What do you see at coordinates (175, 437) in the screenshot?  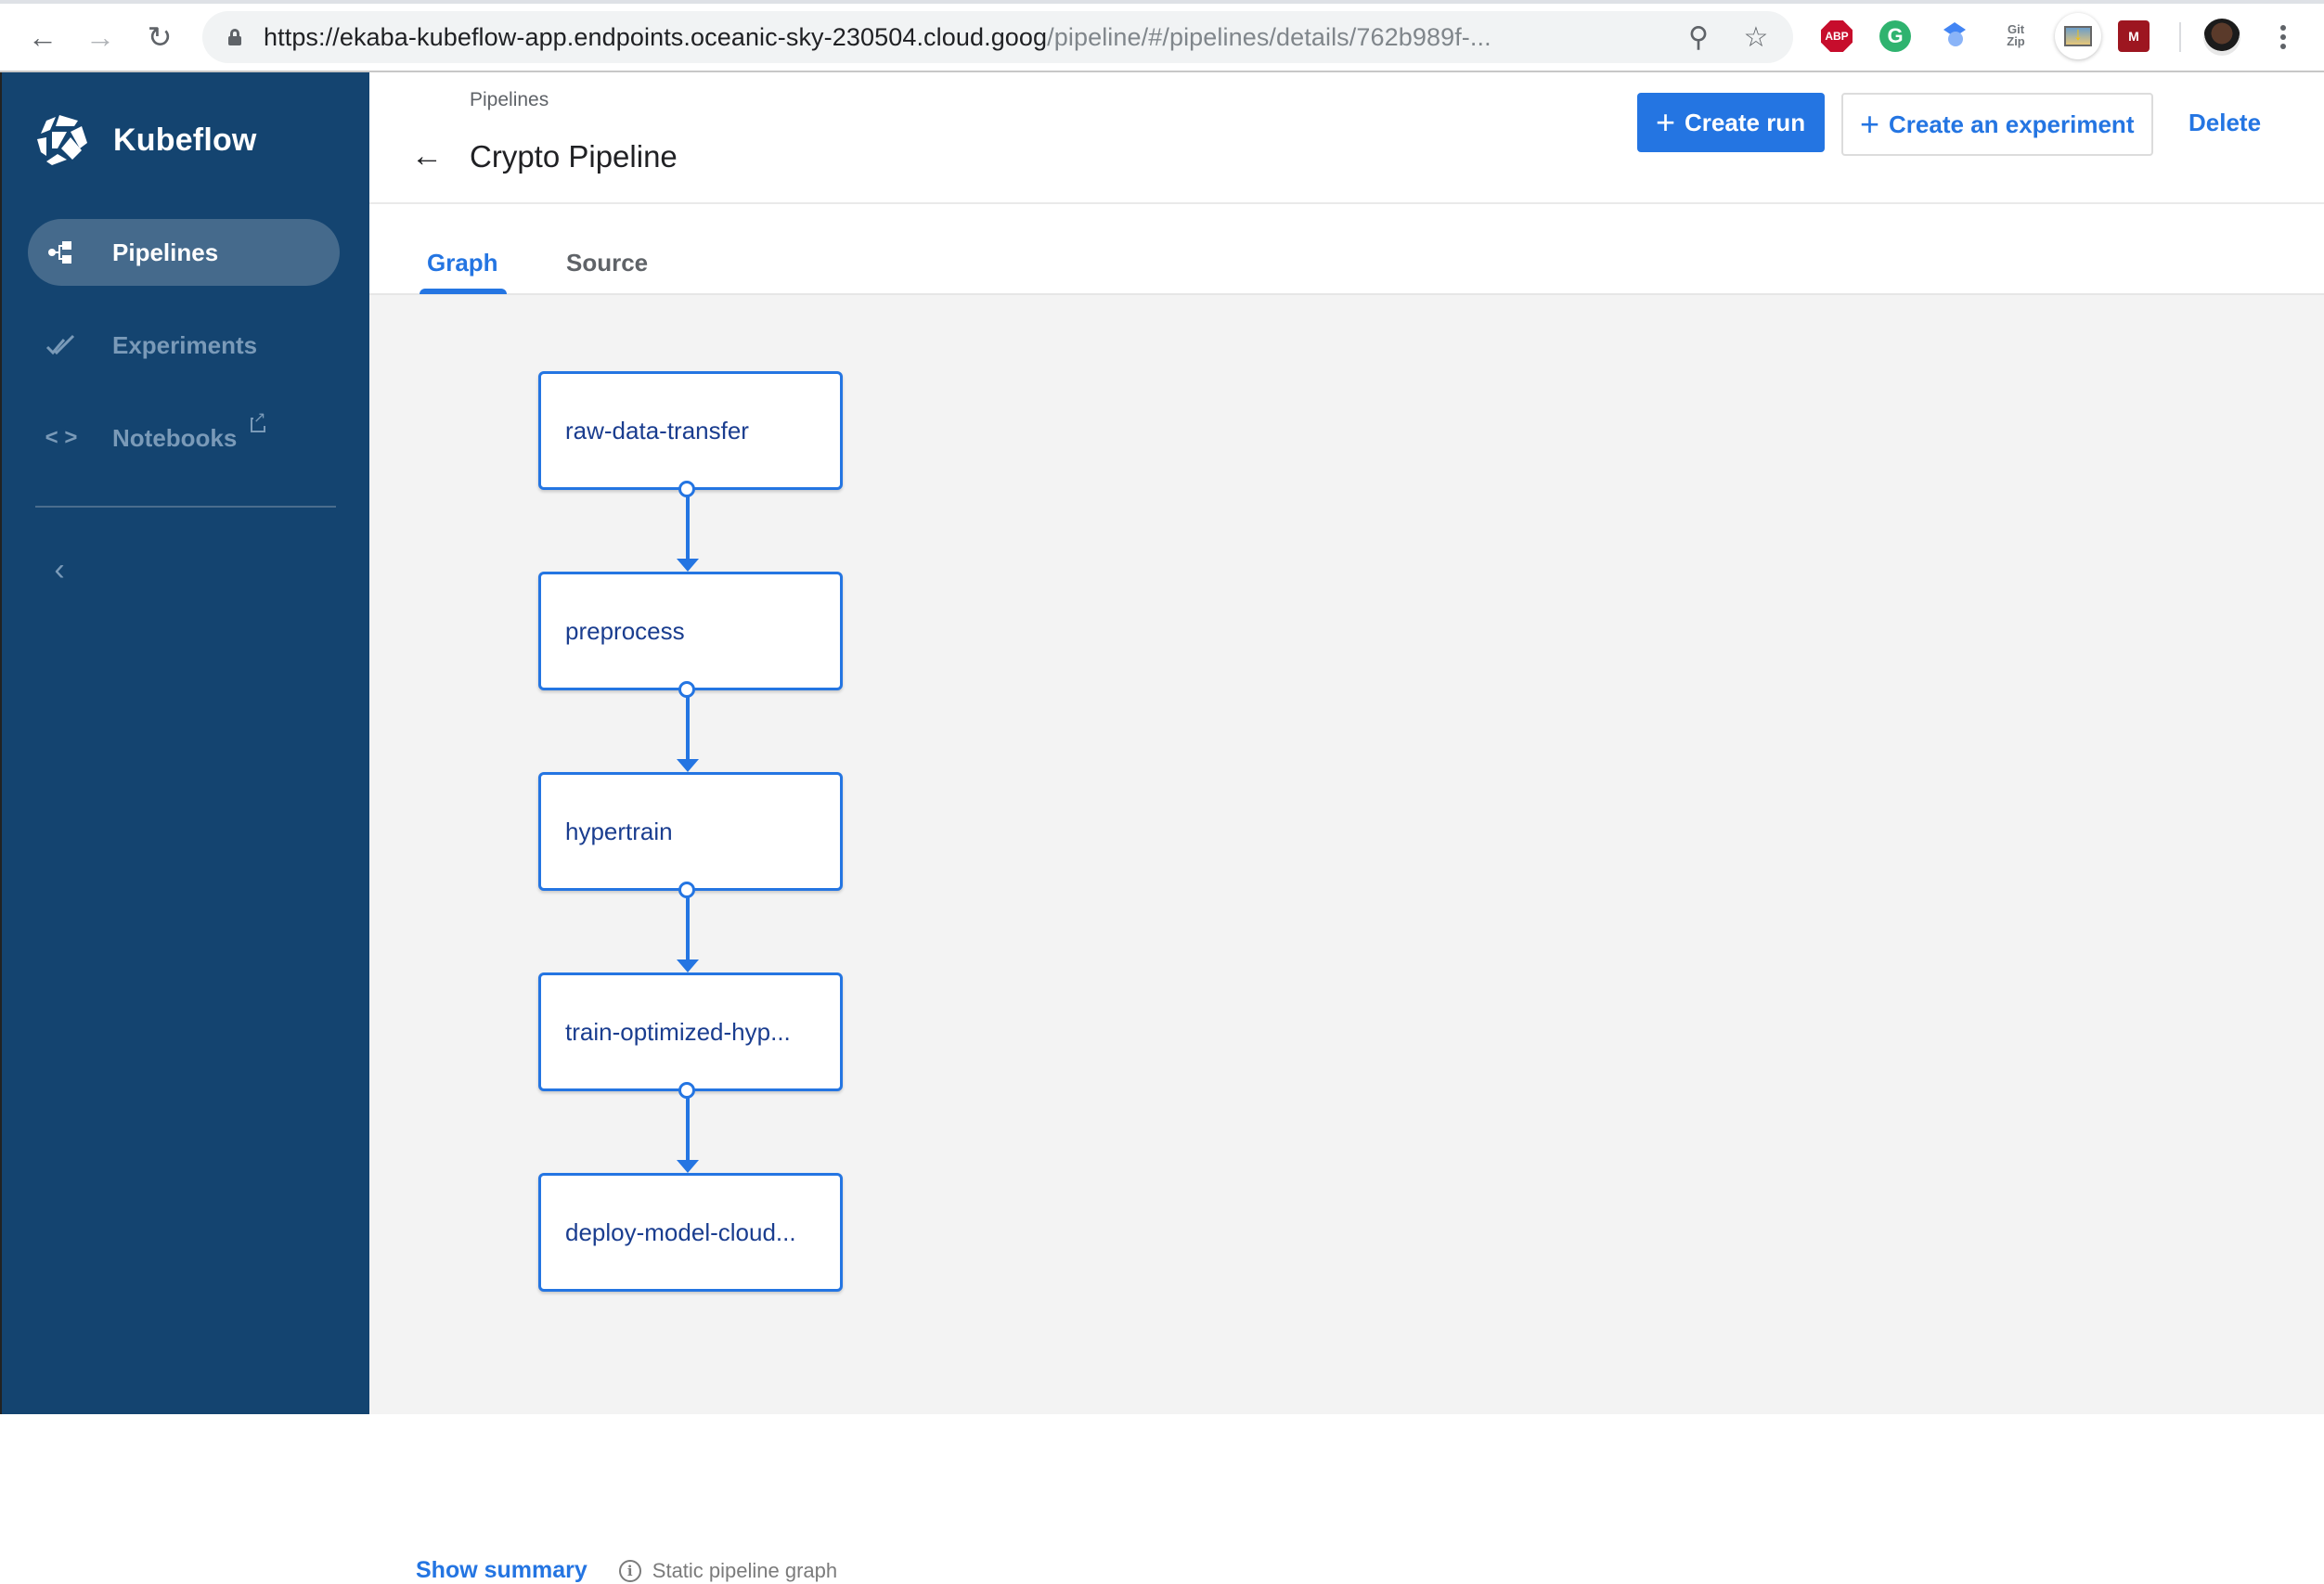 I see `sidebar-item-label: Notebooks` at bounding box center [175, 437].